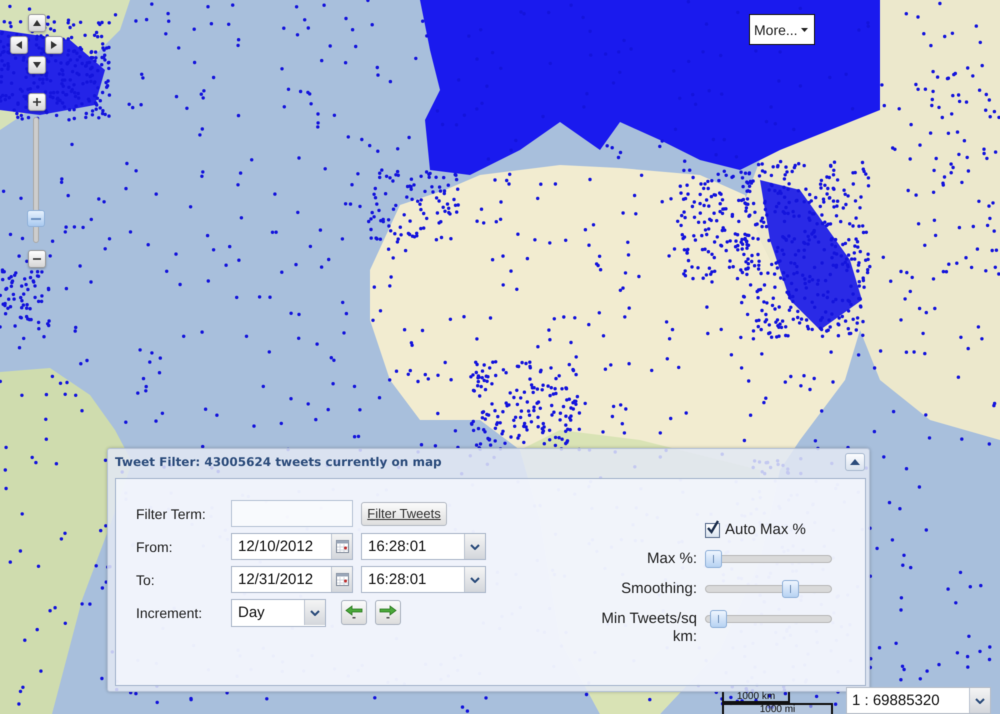 The image size is (1000, 714). What do you see at coordinates (278, 612) in the screenshot?
I see `increment-dropdown: Day` at bounding box center [278, 612].